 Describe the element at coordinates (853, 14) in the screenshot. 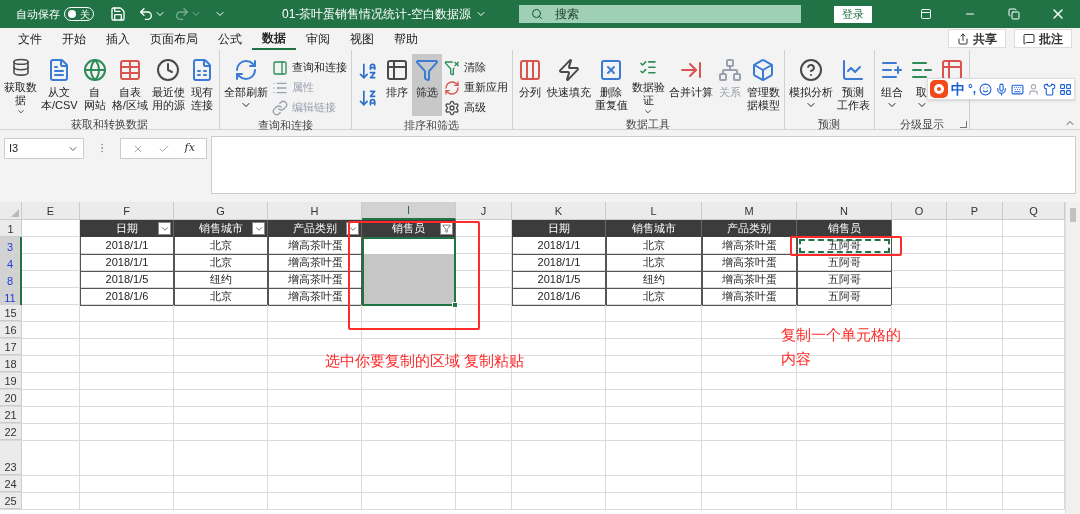

I see `login-button: 登录` at that location.